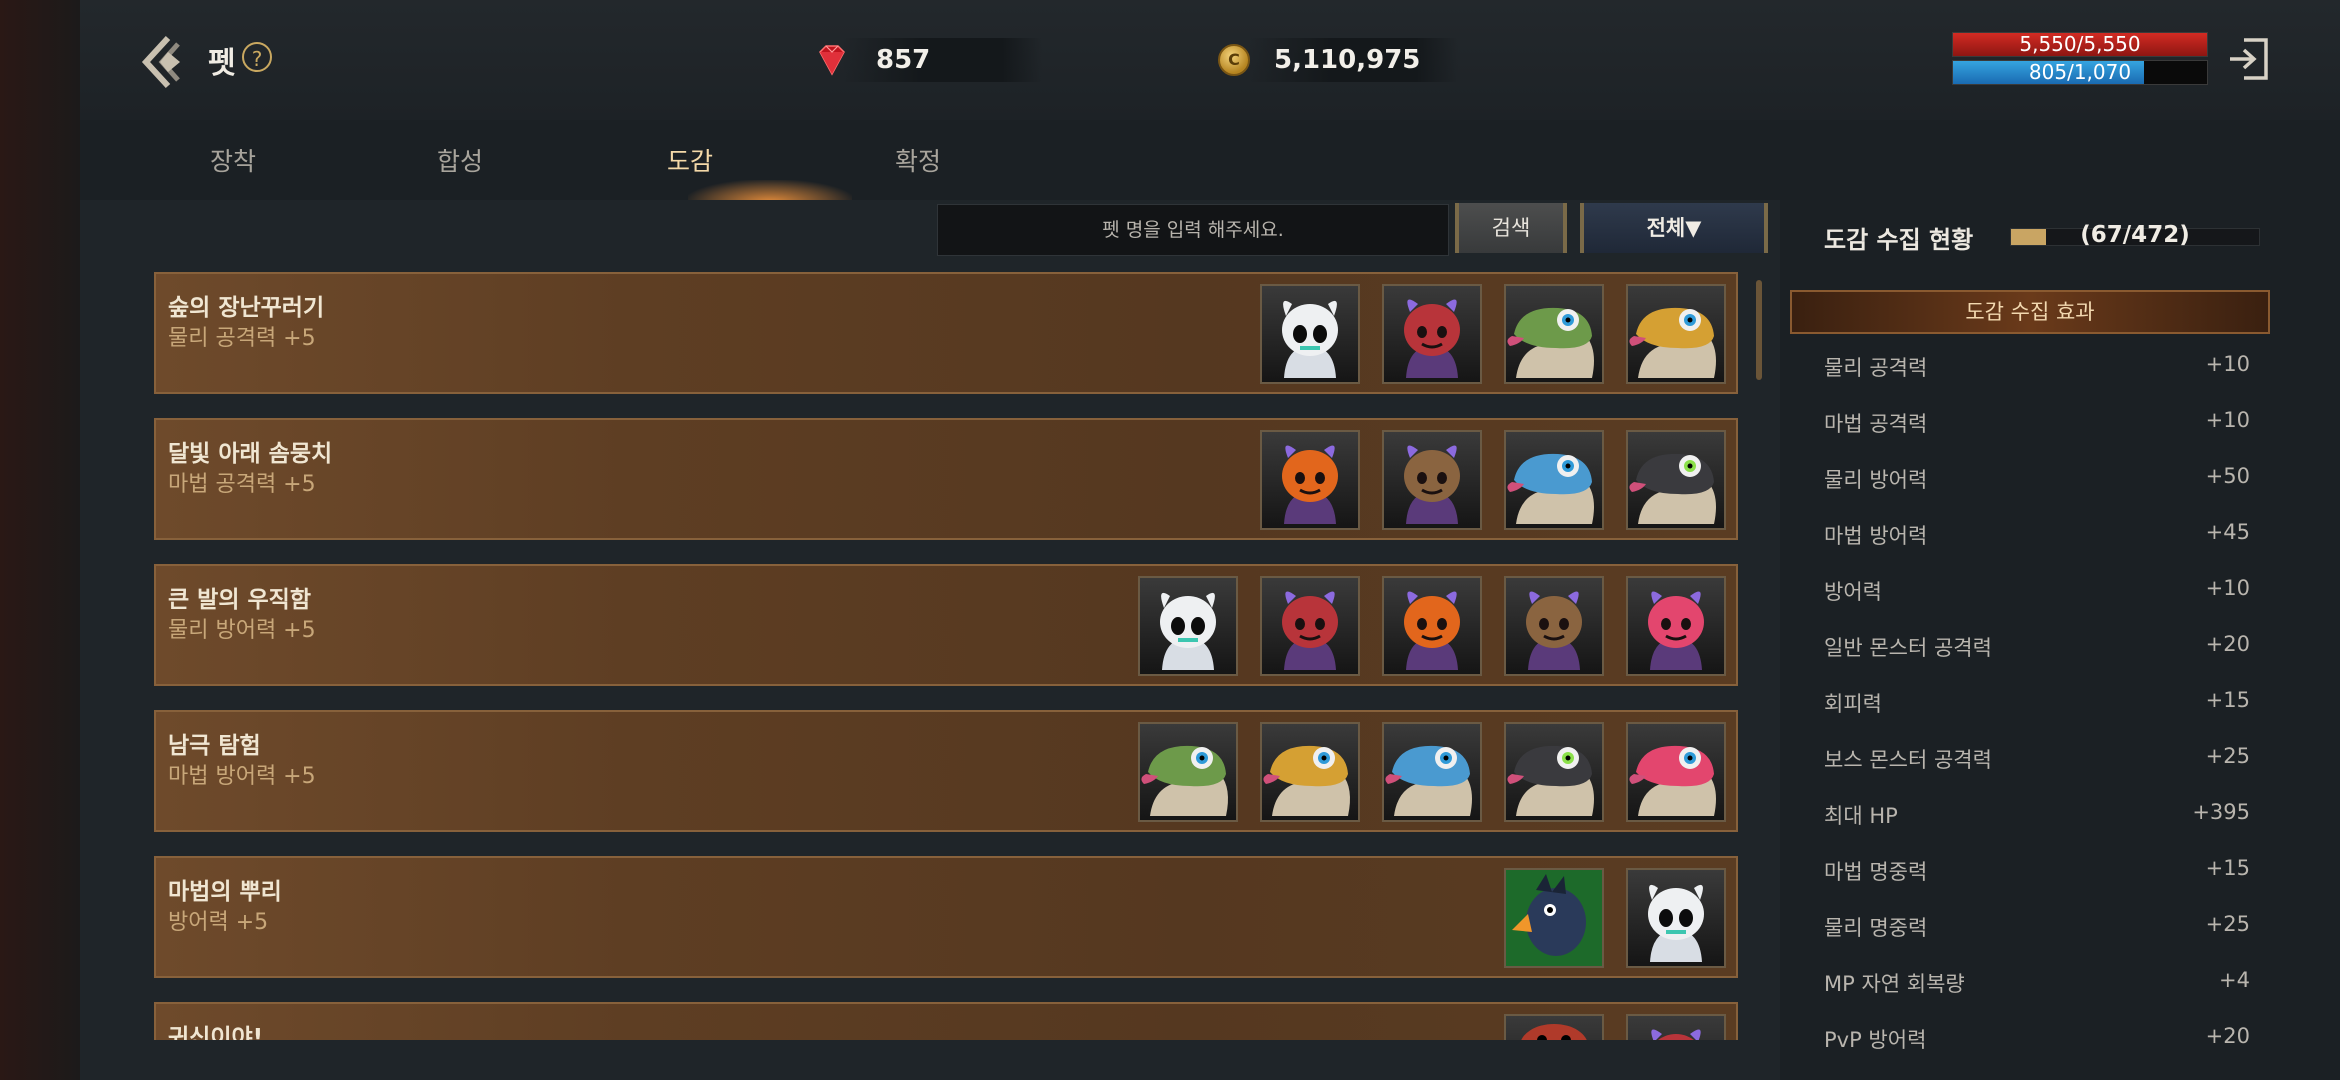  I want to click on effect-label: 보스 몬스터 공격력, so click(1908, 760).